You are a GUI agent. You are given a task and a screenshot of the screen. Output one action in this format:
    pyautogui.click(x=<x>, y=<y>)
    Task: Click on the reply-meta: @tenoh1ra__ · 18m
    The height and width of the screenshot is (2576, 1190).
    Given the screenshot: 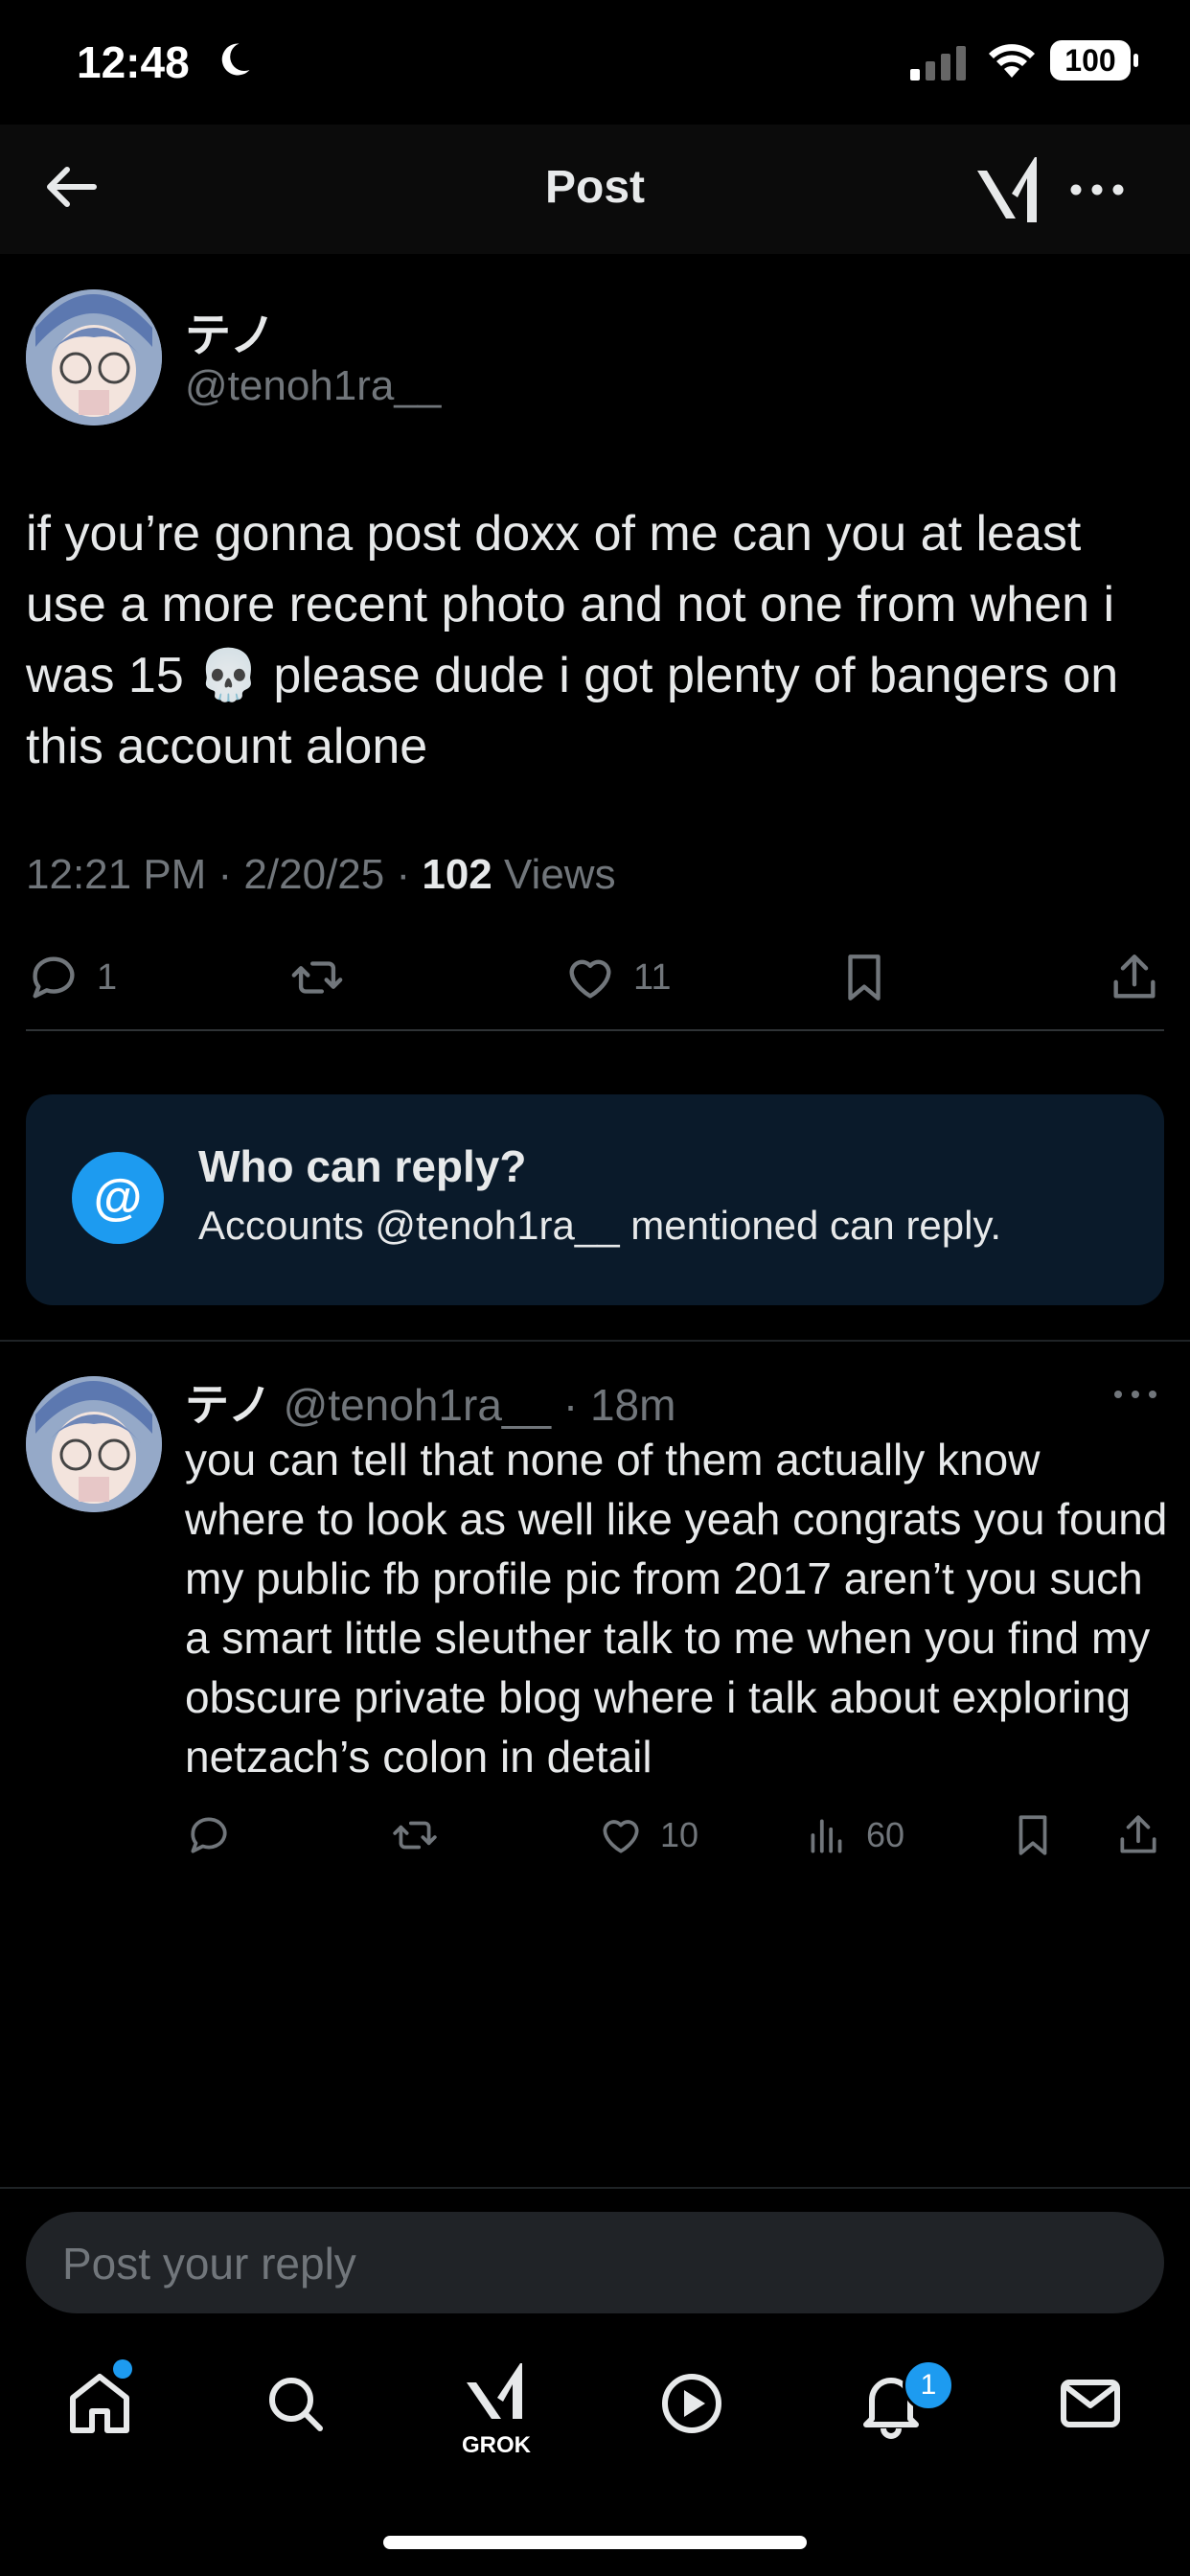 What is the action you would take?
    pyautogui.click(x=480, y=1405)
    